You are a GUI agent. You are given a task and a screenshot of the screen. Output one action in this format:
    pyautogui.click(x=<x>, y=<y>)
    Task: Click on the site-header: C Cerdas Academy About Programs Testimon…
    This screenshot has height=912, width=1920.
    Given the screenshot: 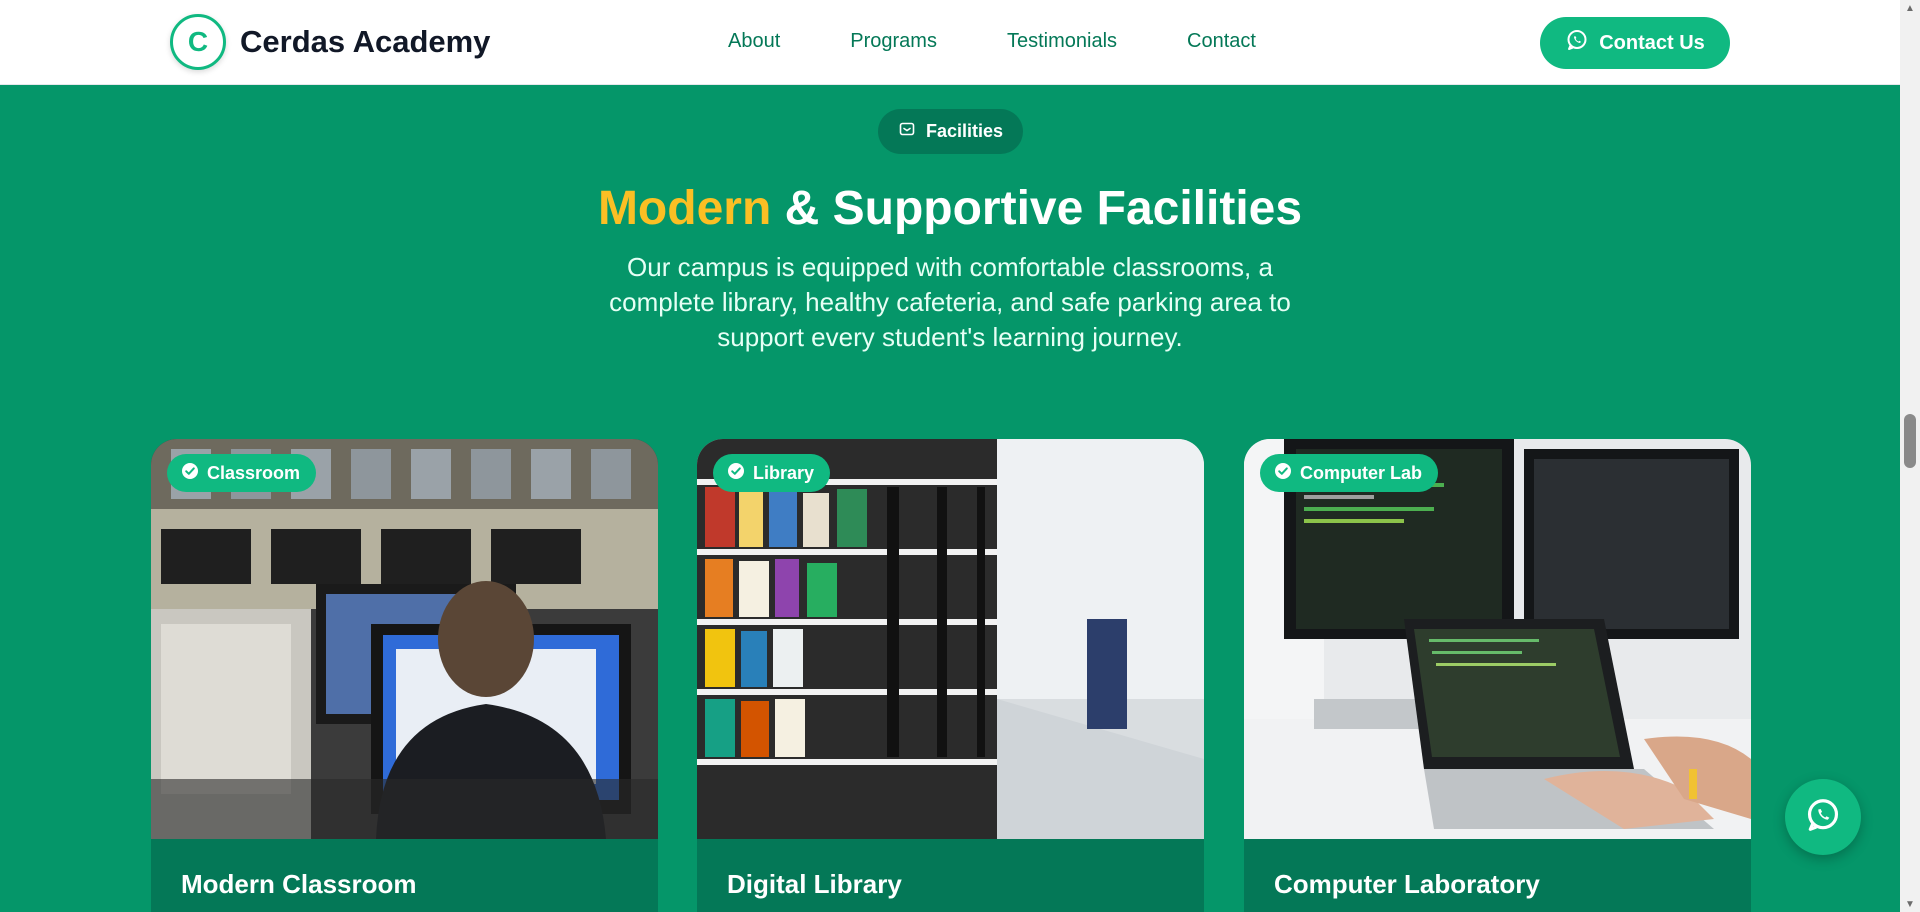 What is the action you would take?
    pyautogui.click(x=950, y=42)
    